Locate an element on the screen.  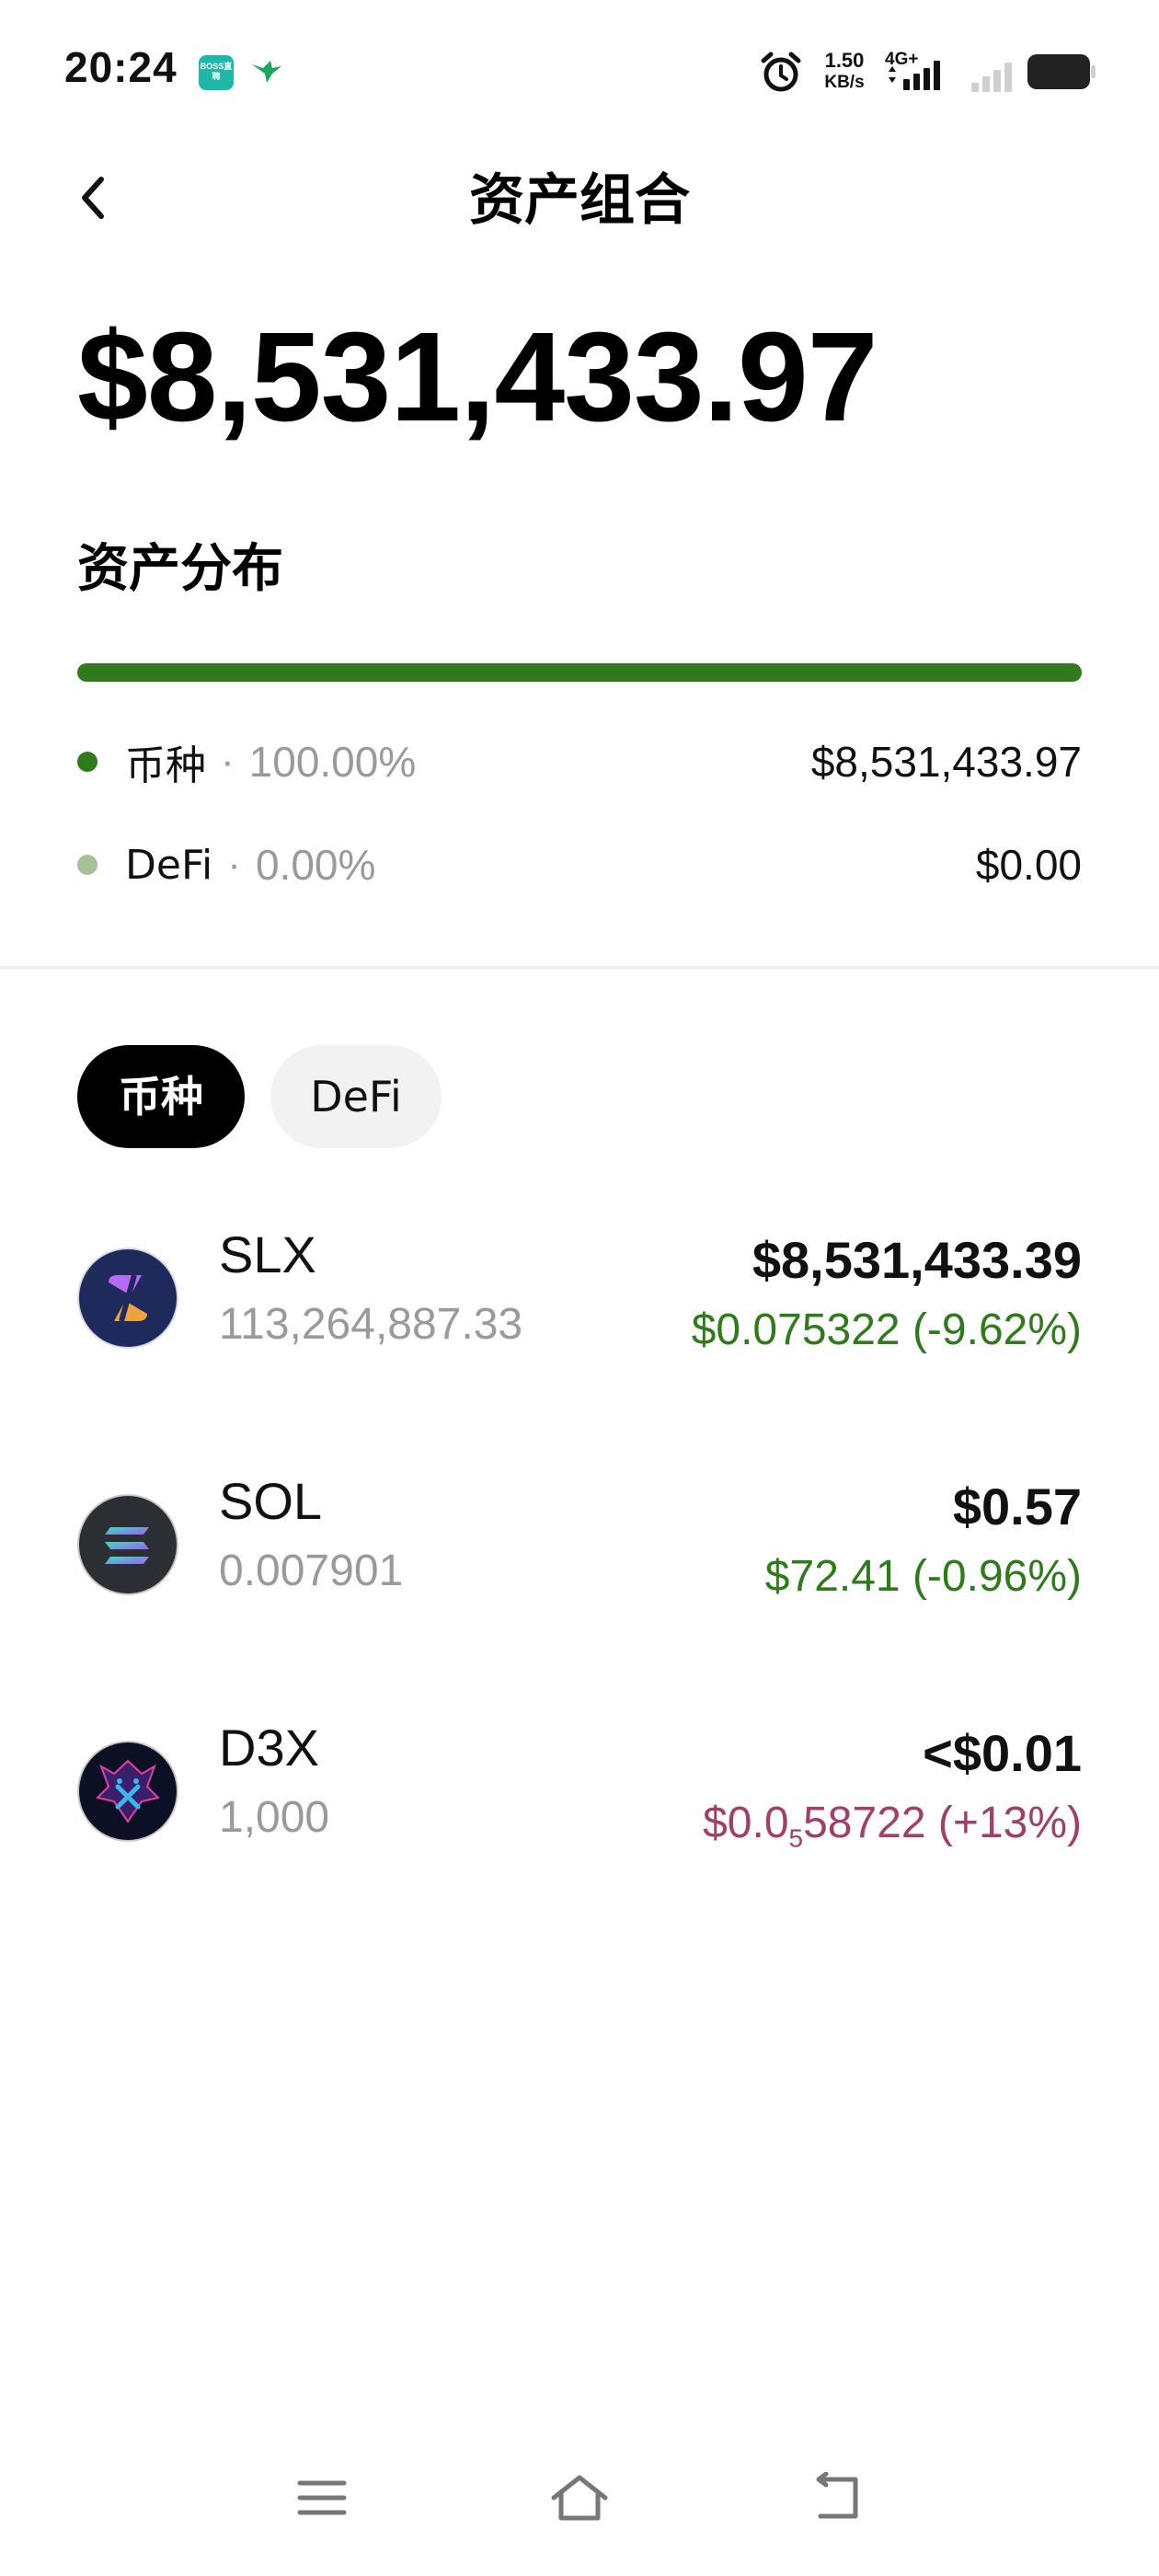
back-arrow-icon is located at coordinates (837, 2495).